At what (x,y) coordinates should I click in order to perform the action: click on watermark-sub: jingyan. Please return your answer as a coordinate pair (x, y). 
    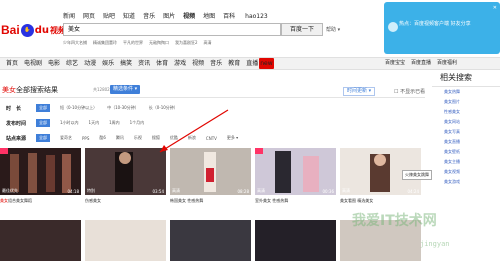
    Looking at the image, I should click on (435, 244).